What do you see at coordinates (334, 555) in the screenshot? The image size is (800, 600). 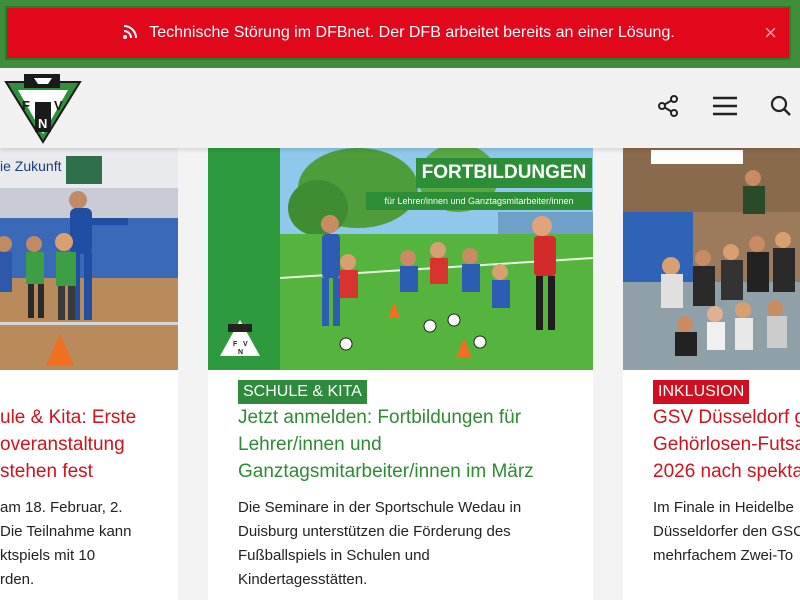 I see `desc-line: Fußballspiels in Schulen und` at bounding box center [334, 555].